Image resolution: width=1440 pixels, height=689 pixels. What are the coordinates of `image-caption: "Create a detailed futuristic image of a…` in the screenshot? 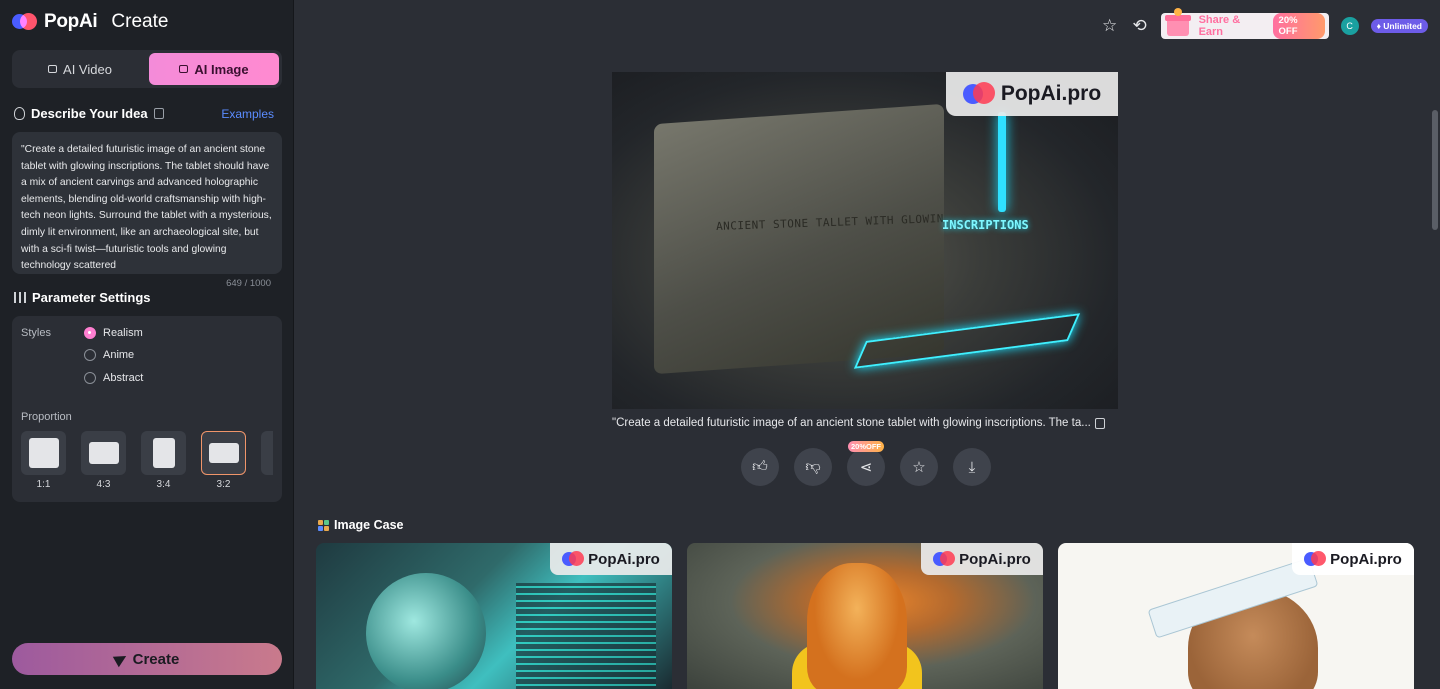 It's located at (865, 423).